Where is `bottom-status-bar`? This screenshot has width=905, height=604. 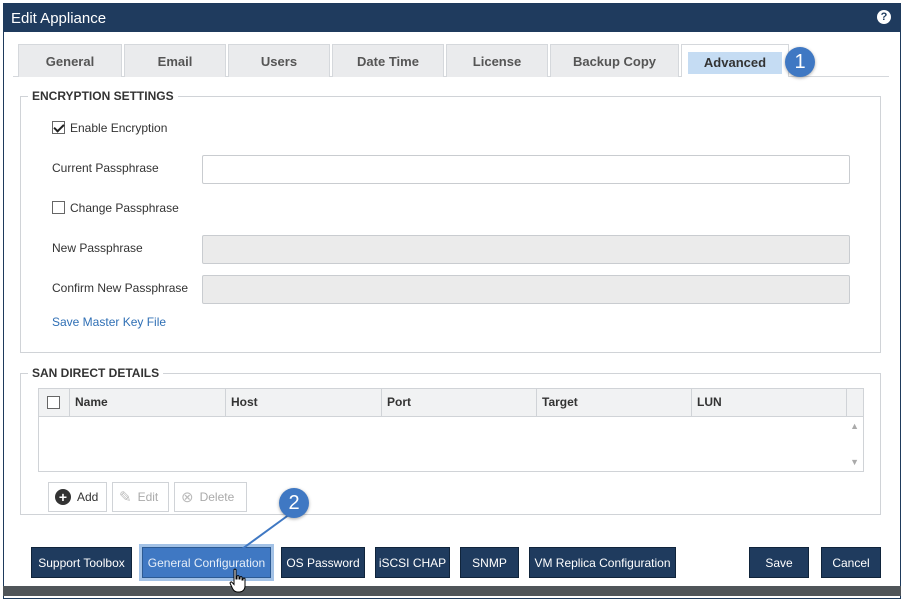 bottom-status-bar is located at coordinates (452, 591).